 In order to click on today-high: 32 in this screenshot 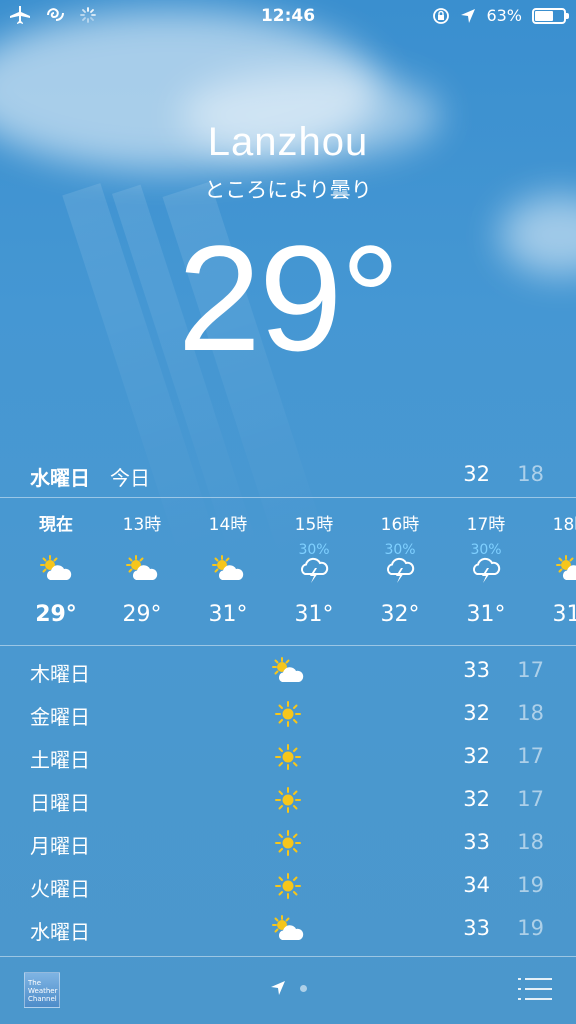, I will do `click(476, 474)`.